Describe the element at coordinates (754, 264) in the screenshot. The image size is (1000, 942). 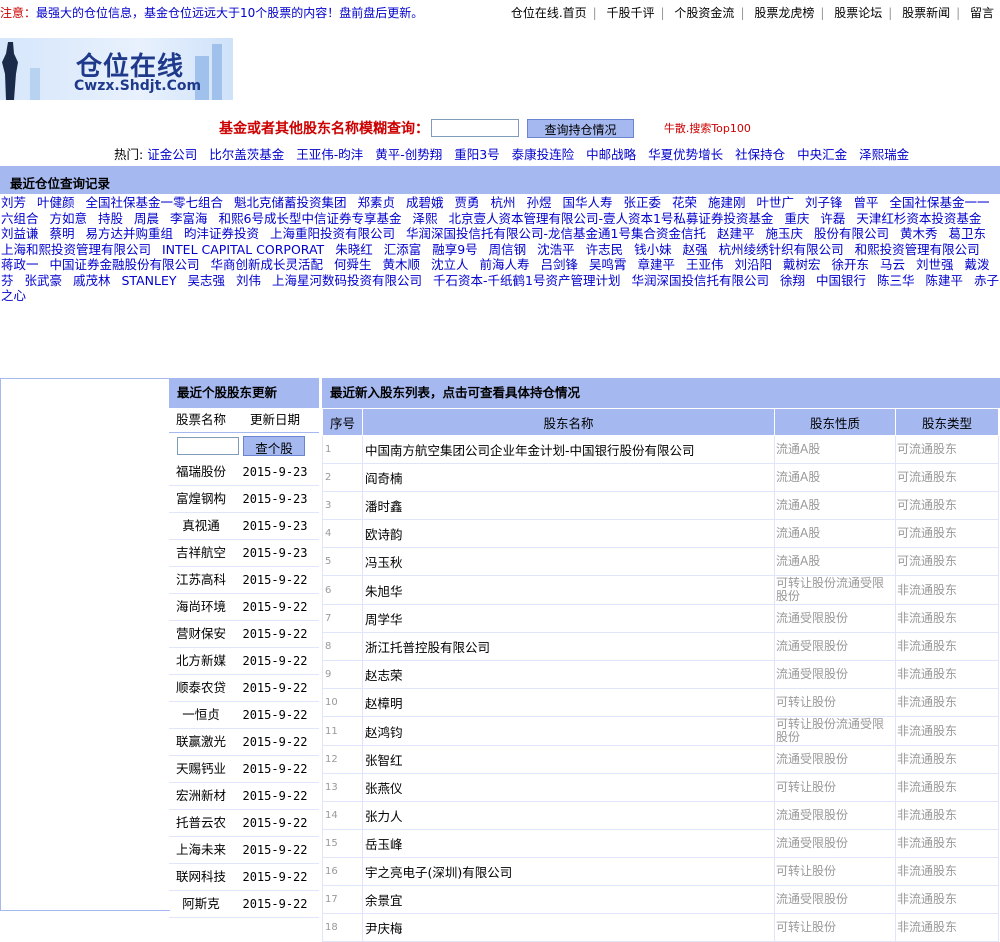
I see `recent-query-link: 刘沿阳` at that location.